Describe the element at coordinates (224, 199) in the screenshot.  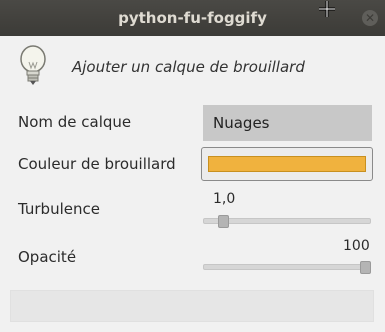
I see `turbulence-value: 1,0` at that location.